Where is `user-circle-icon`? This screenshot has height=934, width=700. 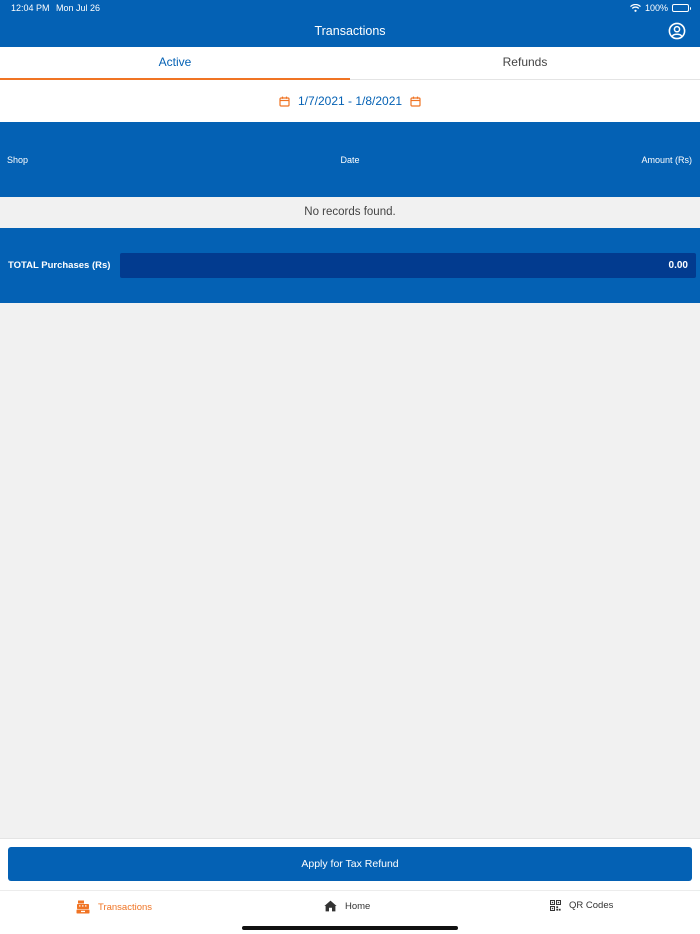 user-circle-icon is located at coordinates (677, 31).